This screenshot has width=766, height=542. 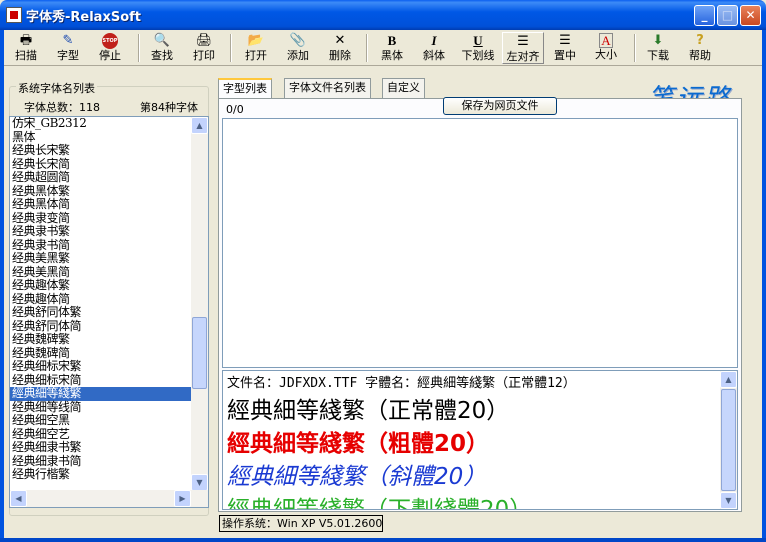 I want to click on italic-button: I 斜体, so click(x=434, y=48).